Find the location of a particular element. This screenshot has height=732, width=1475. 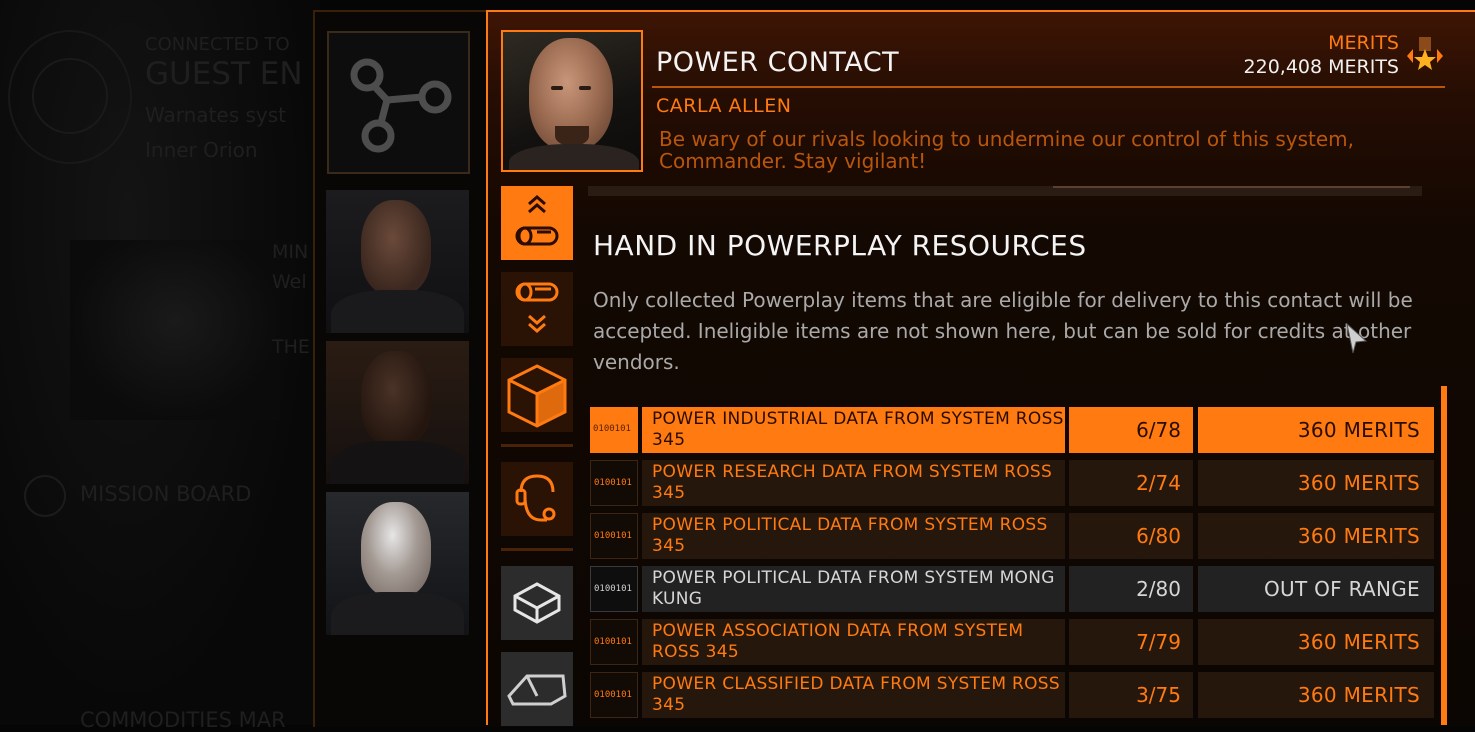

tab-data is located at coordinates (537, 603).